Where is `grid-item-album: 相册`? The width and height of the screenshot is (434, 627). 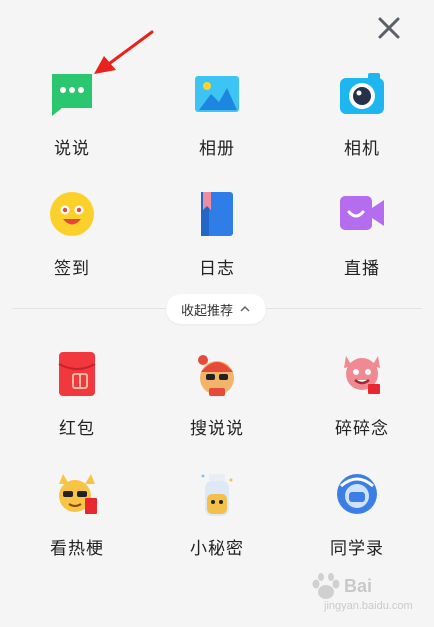
grid-item-album: 相册 is located at coordinates (217, 114).